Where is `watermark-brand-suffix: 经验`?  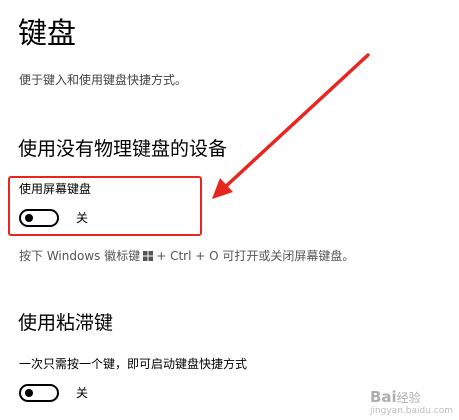 watermark-brand-suffix: 经验 is located at coordinates (408, 398).